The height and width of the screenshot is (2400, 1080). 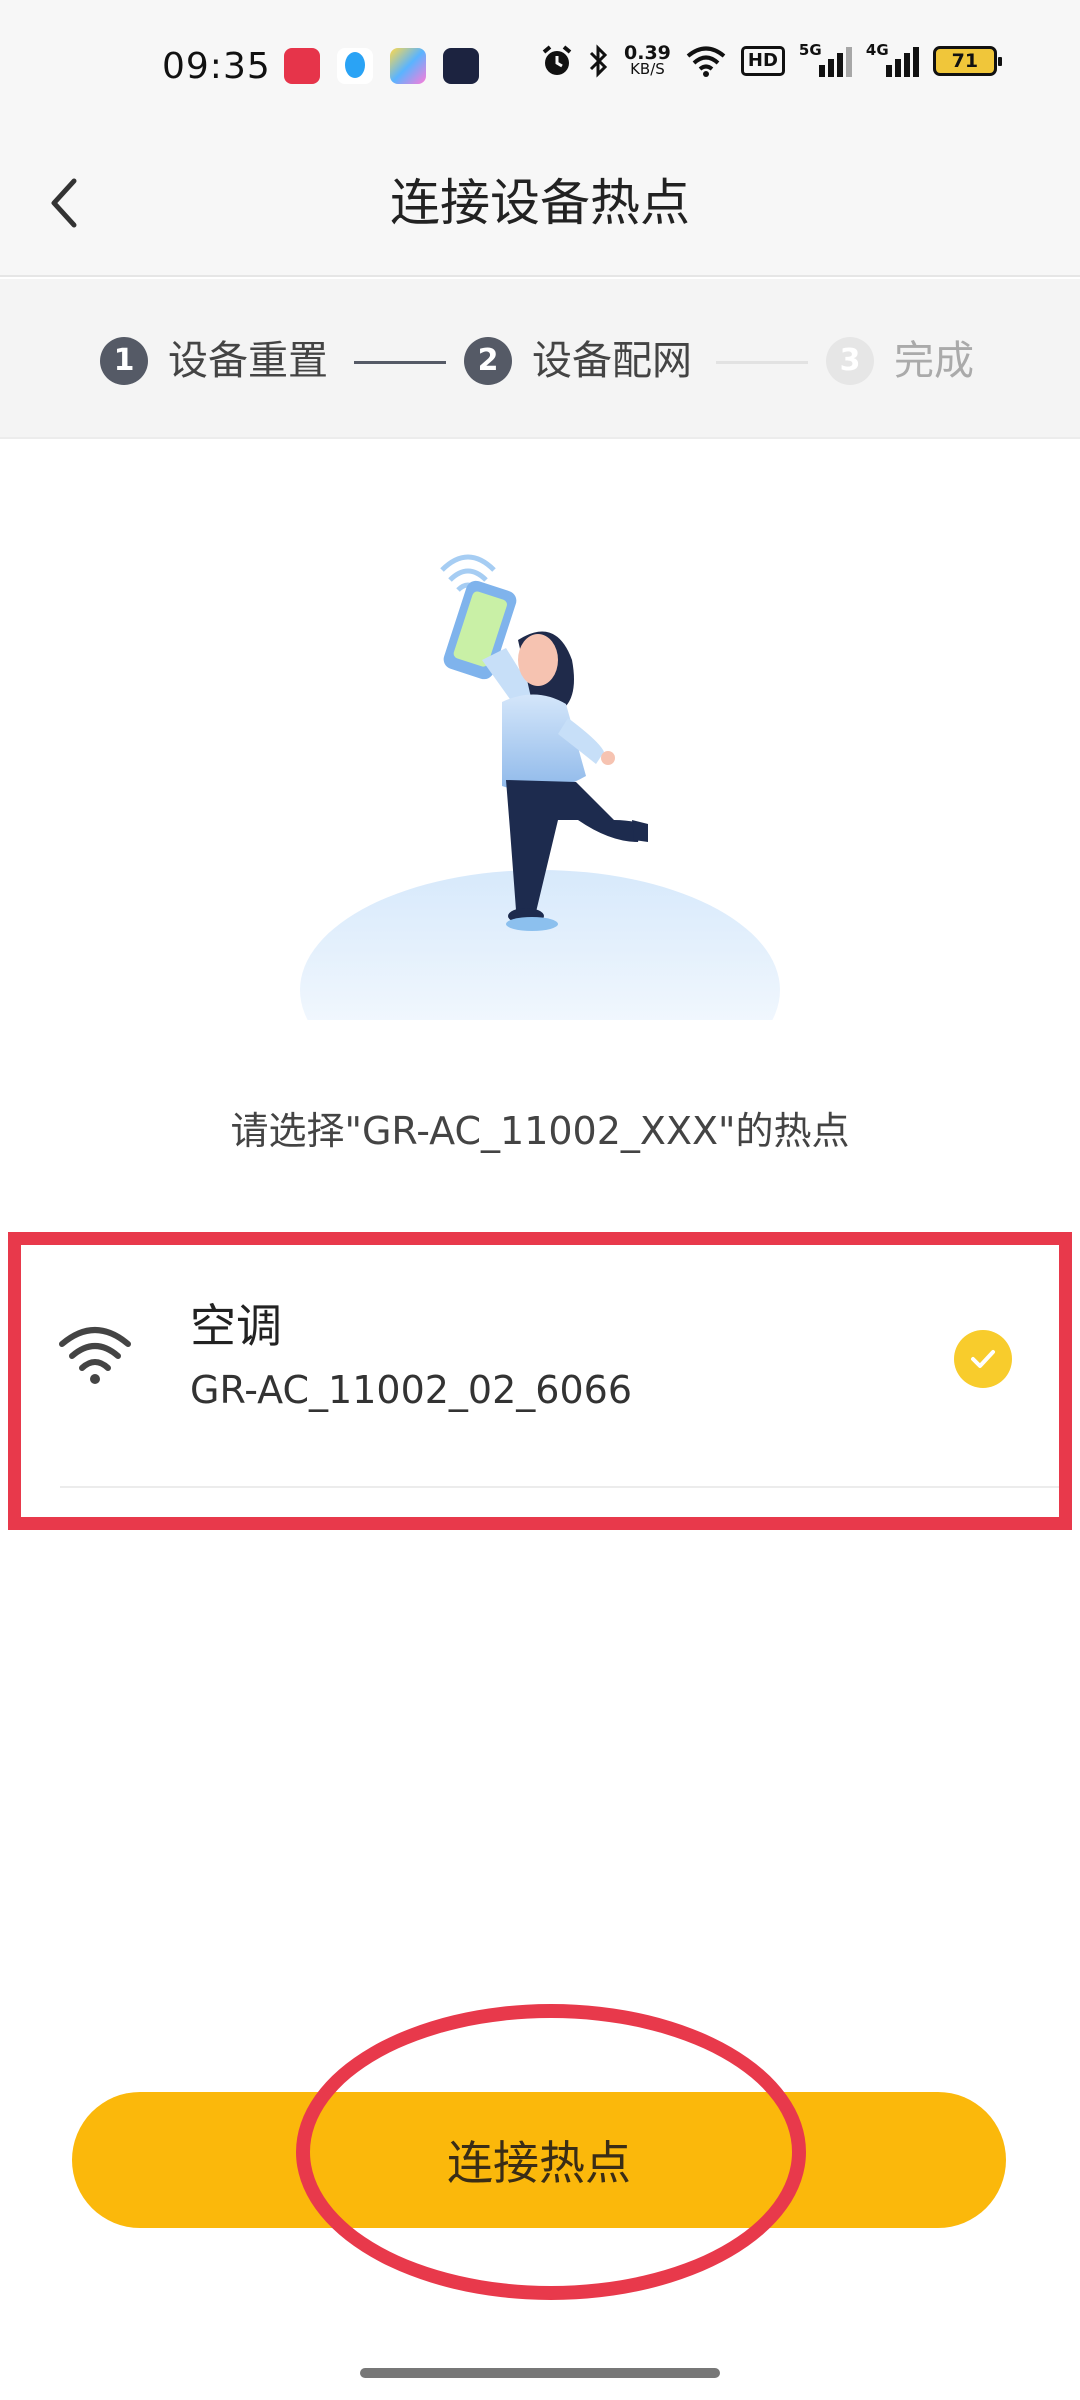 I want to click on wifi-status-icon, so click(x=706, y=61).